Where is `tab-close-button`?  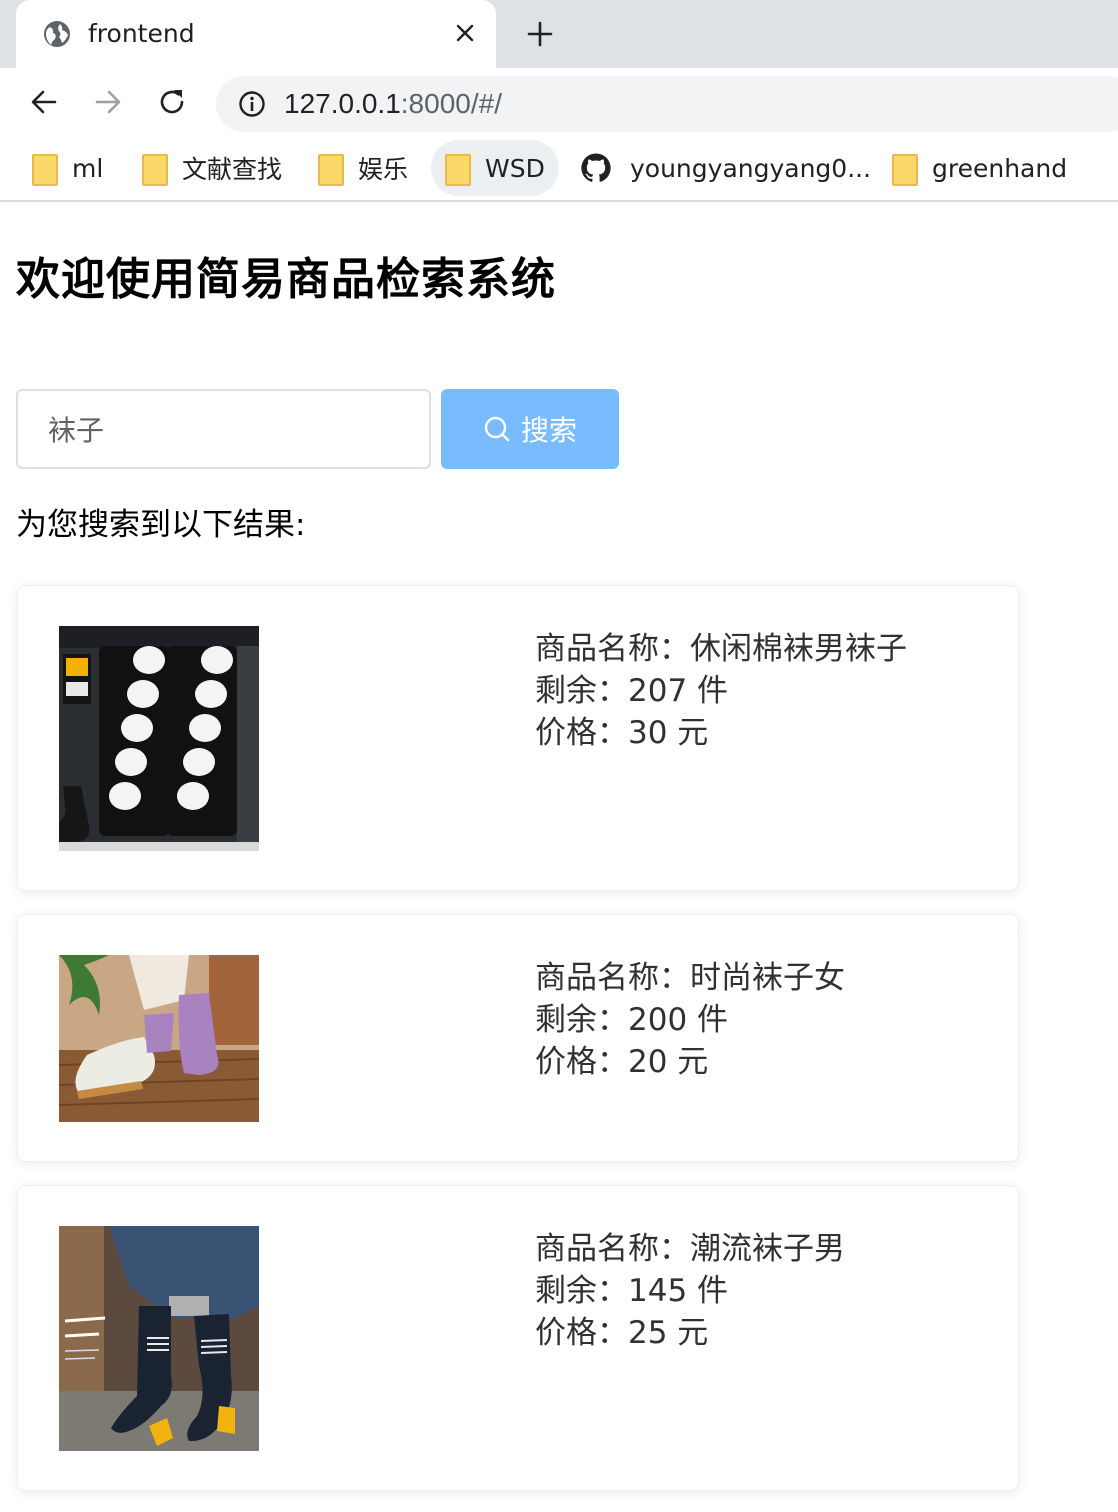 tab-close-button is located at coordinates (465, 33).